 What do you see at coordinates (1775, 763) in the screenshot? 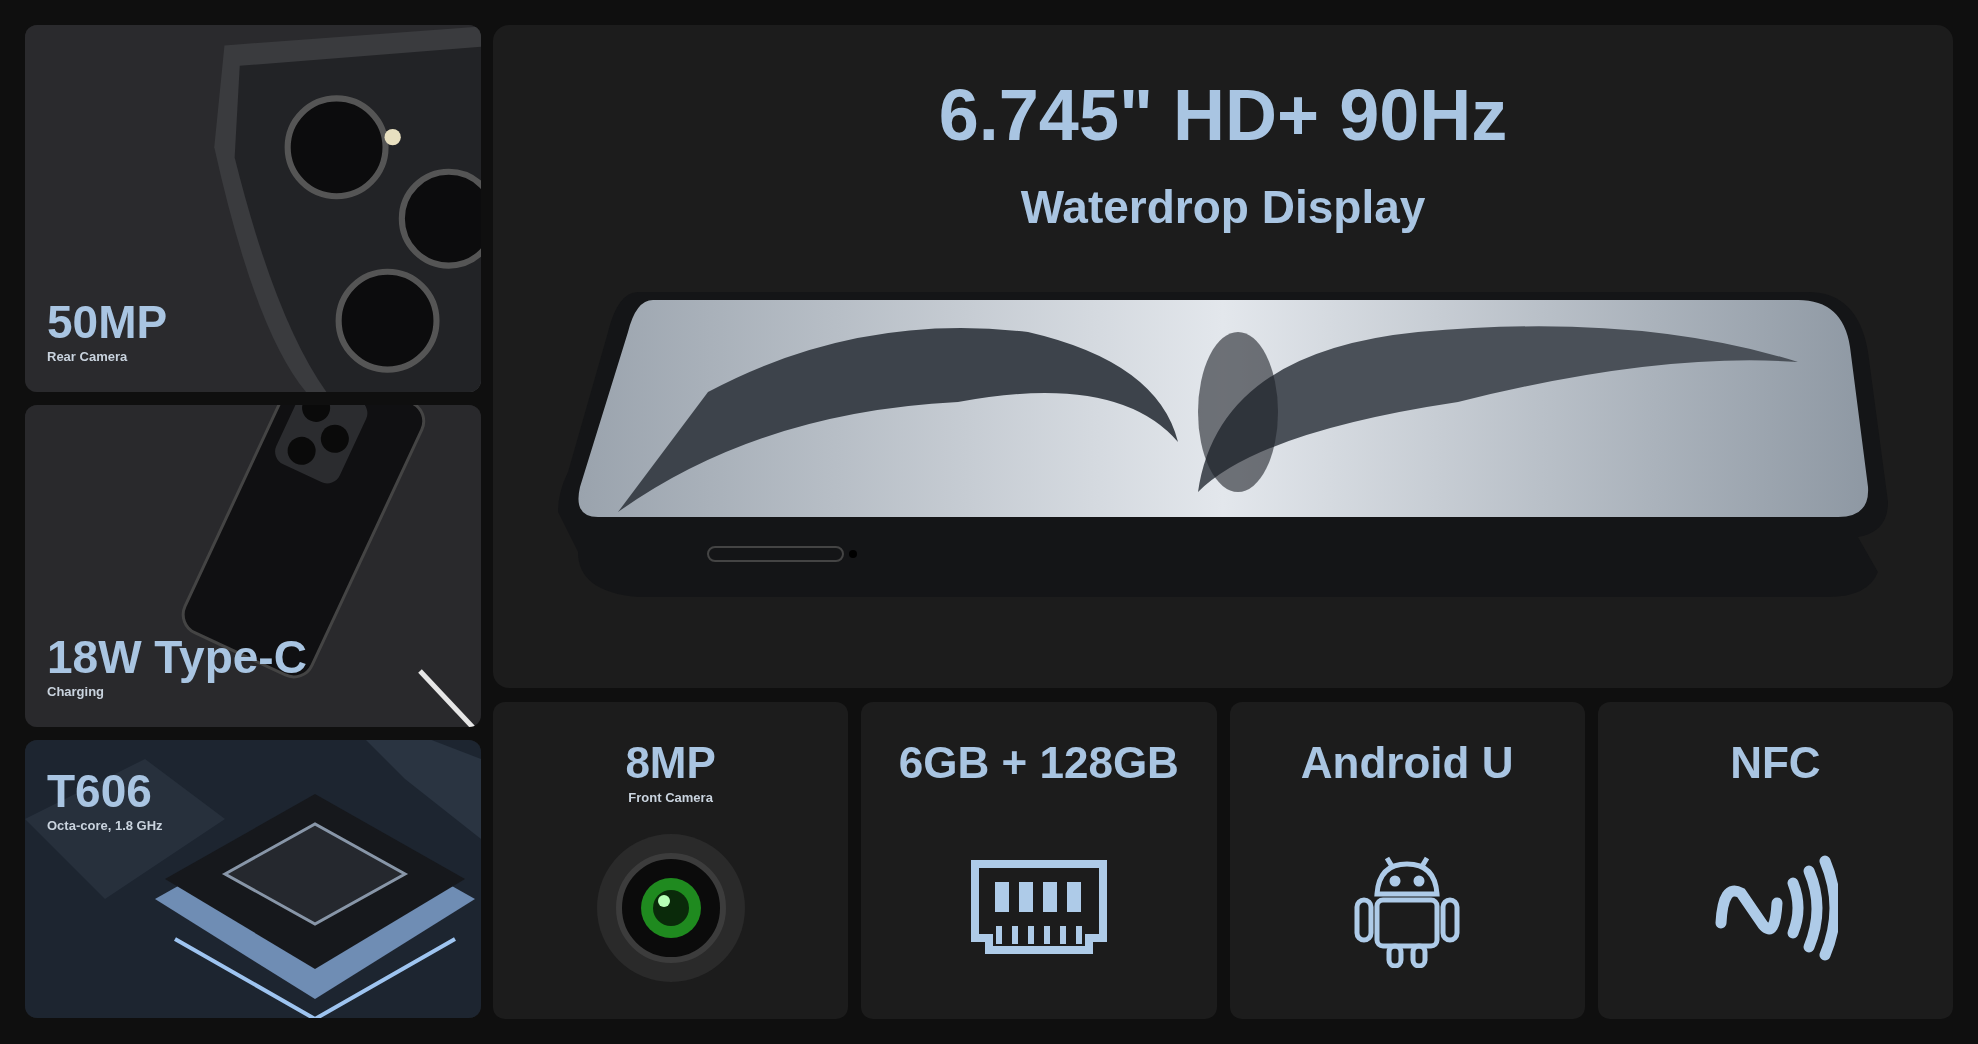
I see `spec-title: NFC` at bounding box center [1775, 763].